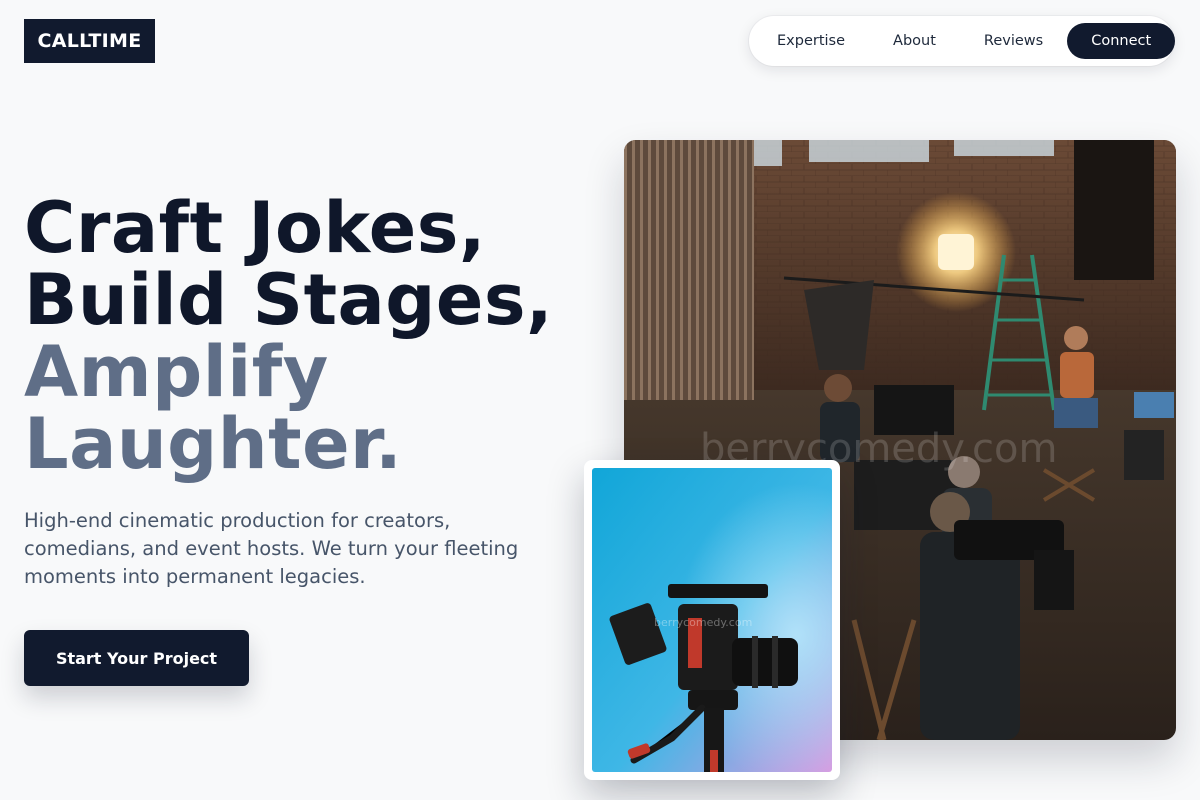 This screenshot has width=1200, height=800. I want to click on headline-line-2: Build Stages,, so click(289, 300).